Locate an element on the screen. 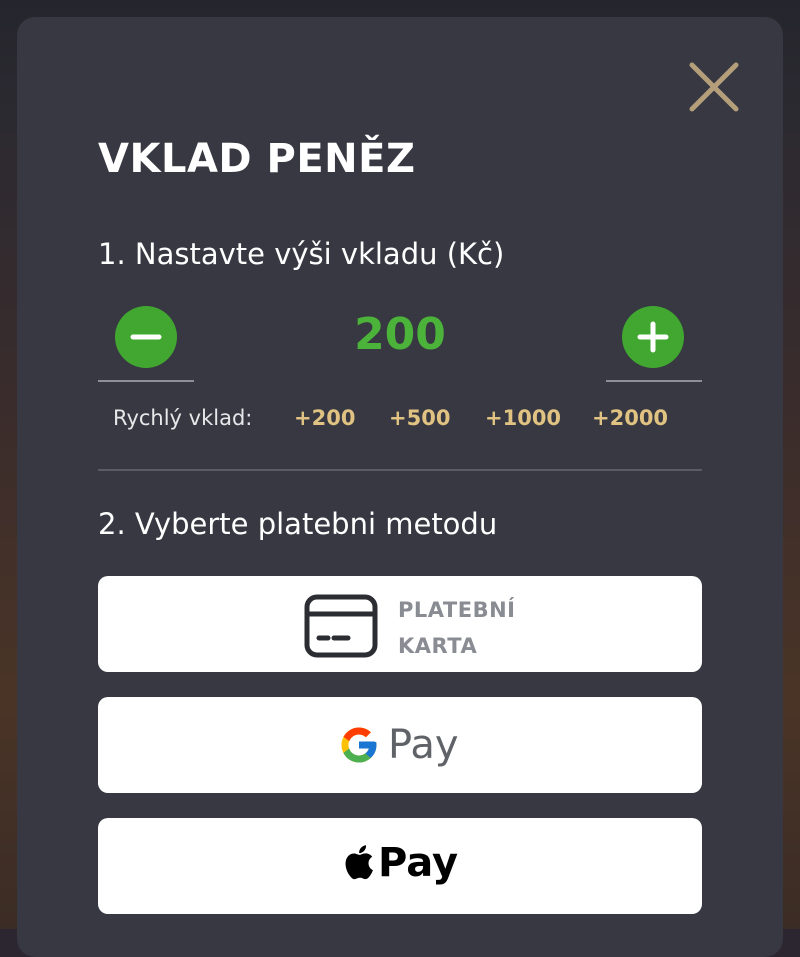  payment-method-card: PLATEBNÍ KARTA is located at coordinates (400, 624).